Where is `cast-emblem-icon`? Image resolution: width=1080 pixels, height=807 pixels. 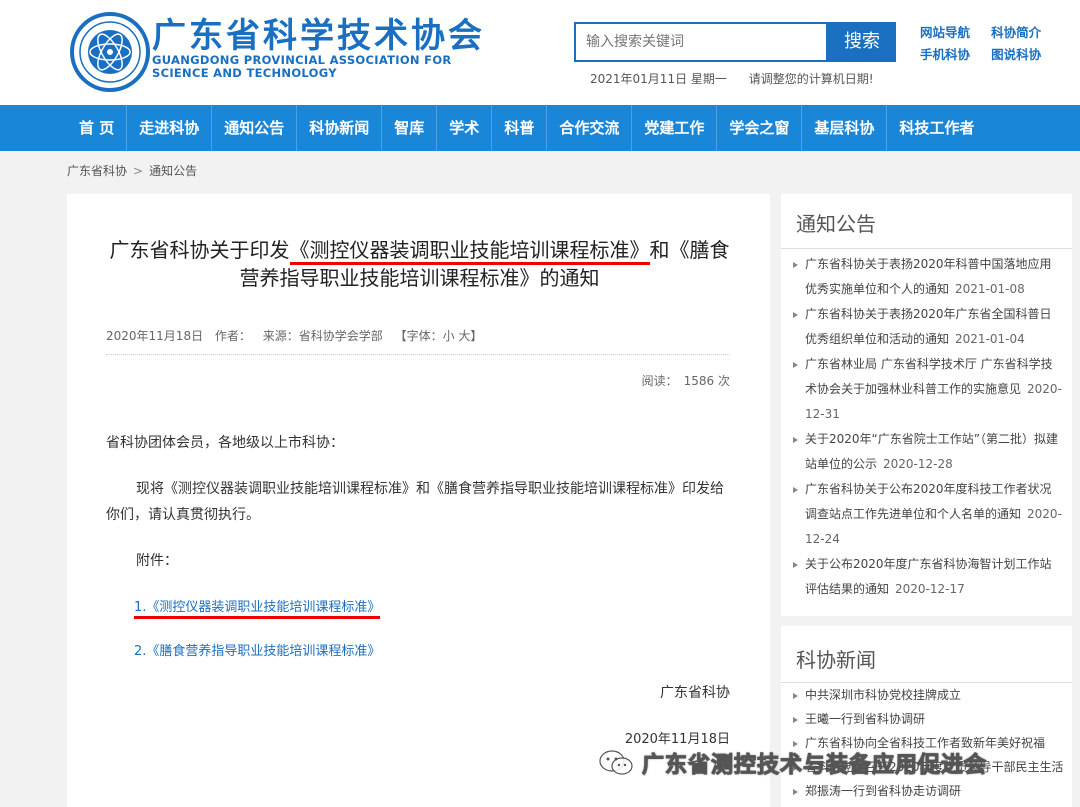 cast-emblem-icon is located at coordinates (110, 52).